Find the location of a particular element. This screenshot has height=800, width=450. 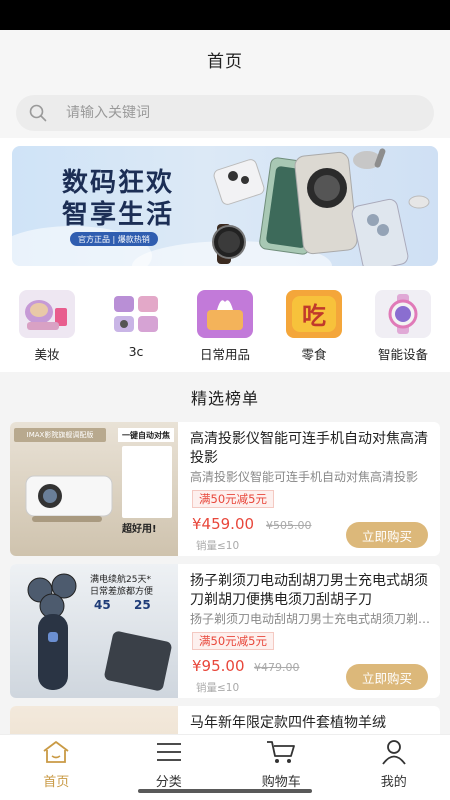

page-title: 首页 is located at coordinates (225, 61).